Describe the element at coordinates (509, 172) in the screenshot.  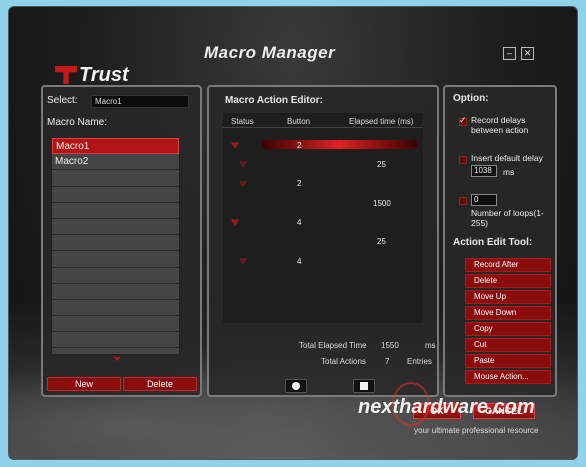
I see `default-delay-unit: ms` at that location.